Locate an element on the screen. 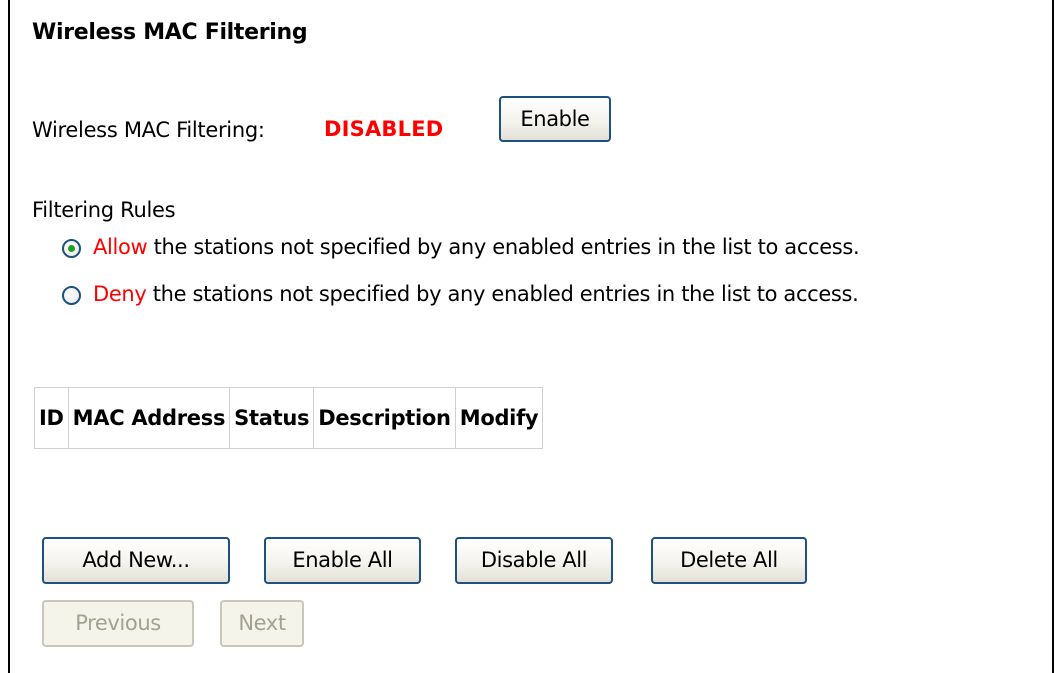  column-header-mac-address: MAC Address is located at coordinates (149, 418).